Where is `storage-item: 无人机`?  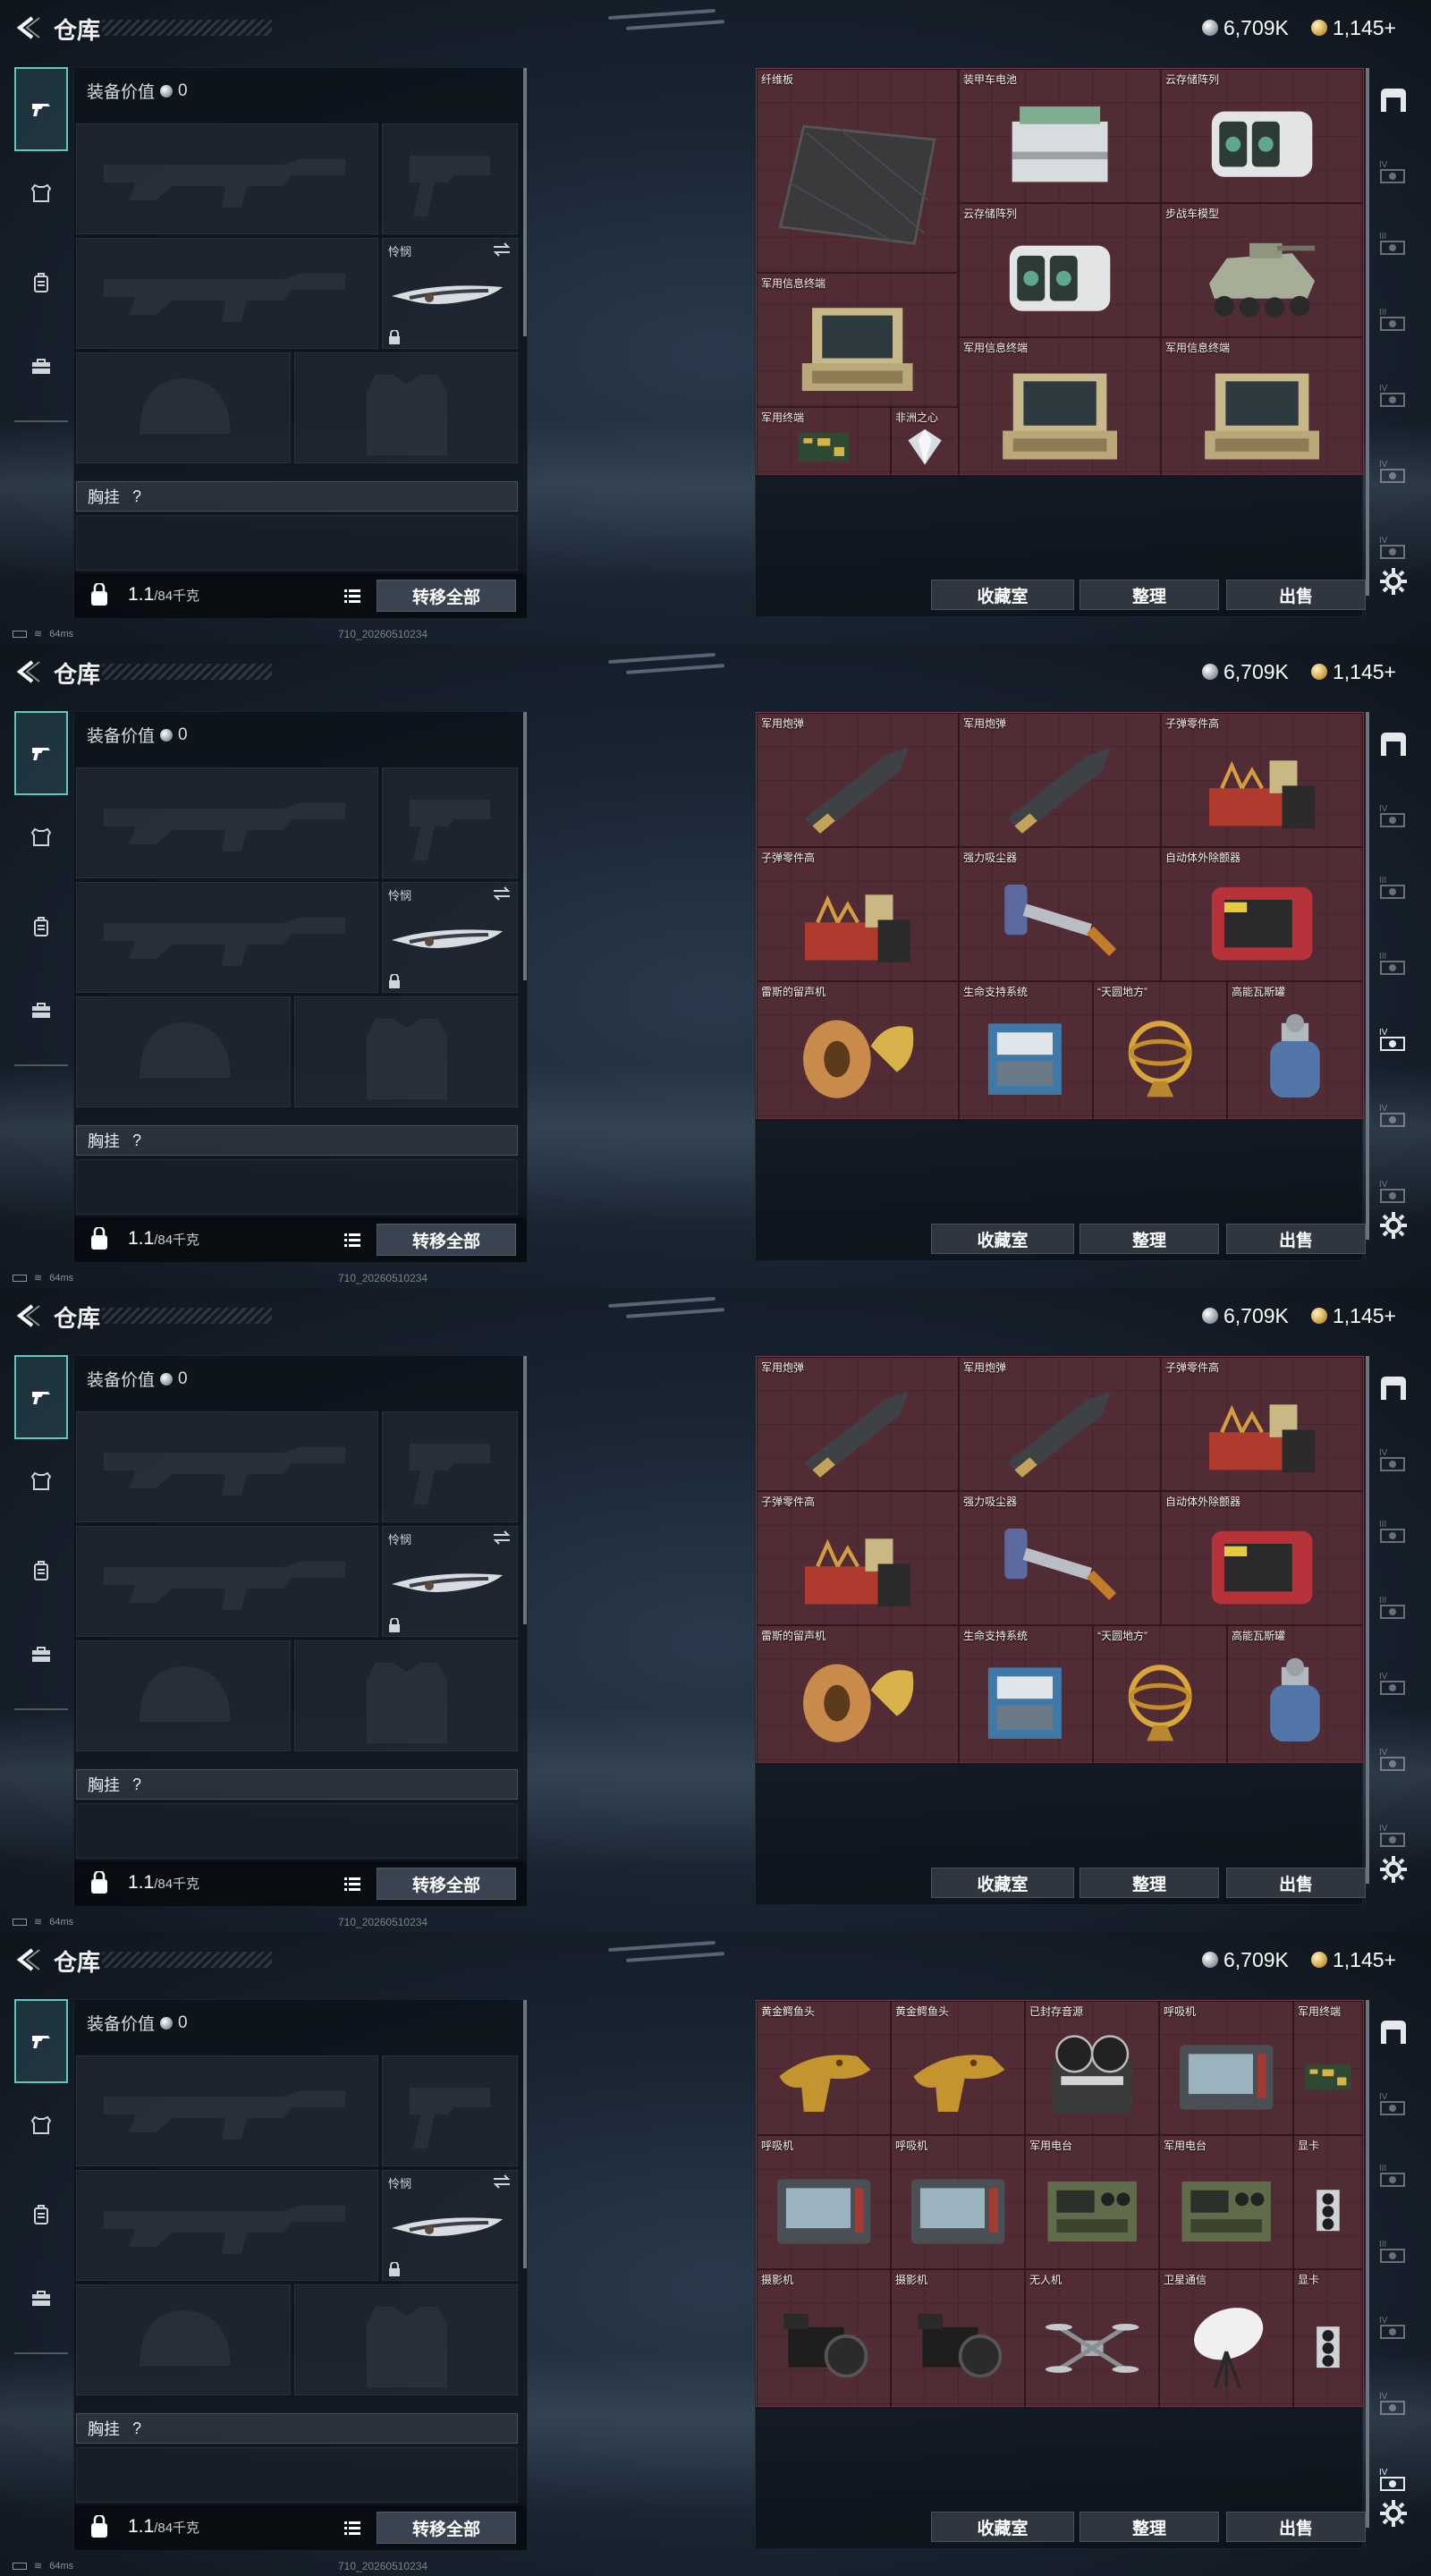
storage-item: 无人机 is located at coordinates (1092, 2338).